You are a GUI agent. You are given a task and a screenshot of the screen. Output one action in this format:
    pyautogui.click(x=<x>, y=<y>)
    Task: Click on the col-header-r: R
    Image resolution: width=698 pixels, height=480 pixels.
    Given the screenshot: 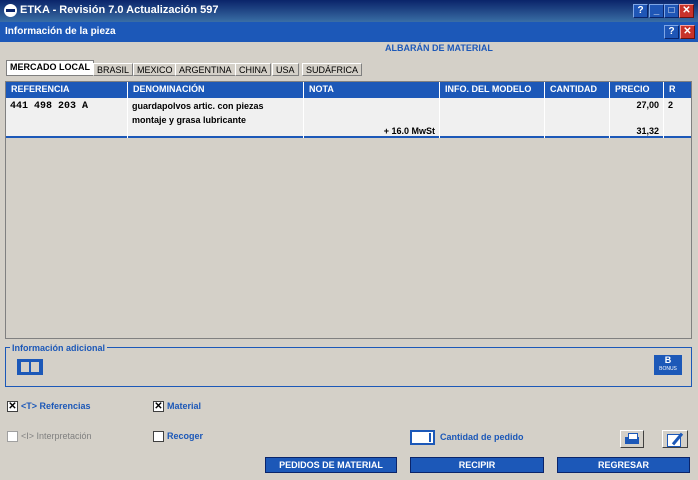 What is the action you would take?
    pyautogui.click(x=677, y=90)
    